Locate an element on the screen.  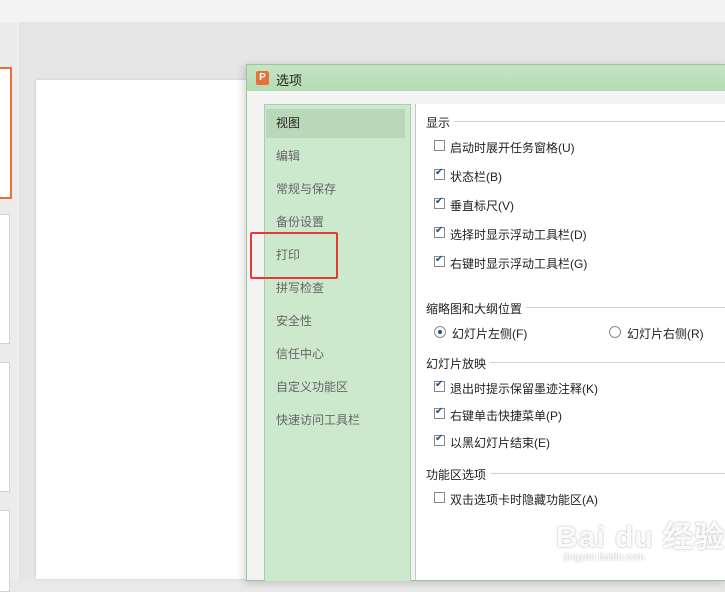
nav-item-trust-center: 信任中心 is located at coordinates (335, 354).